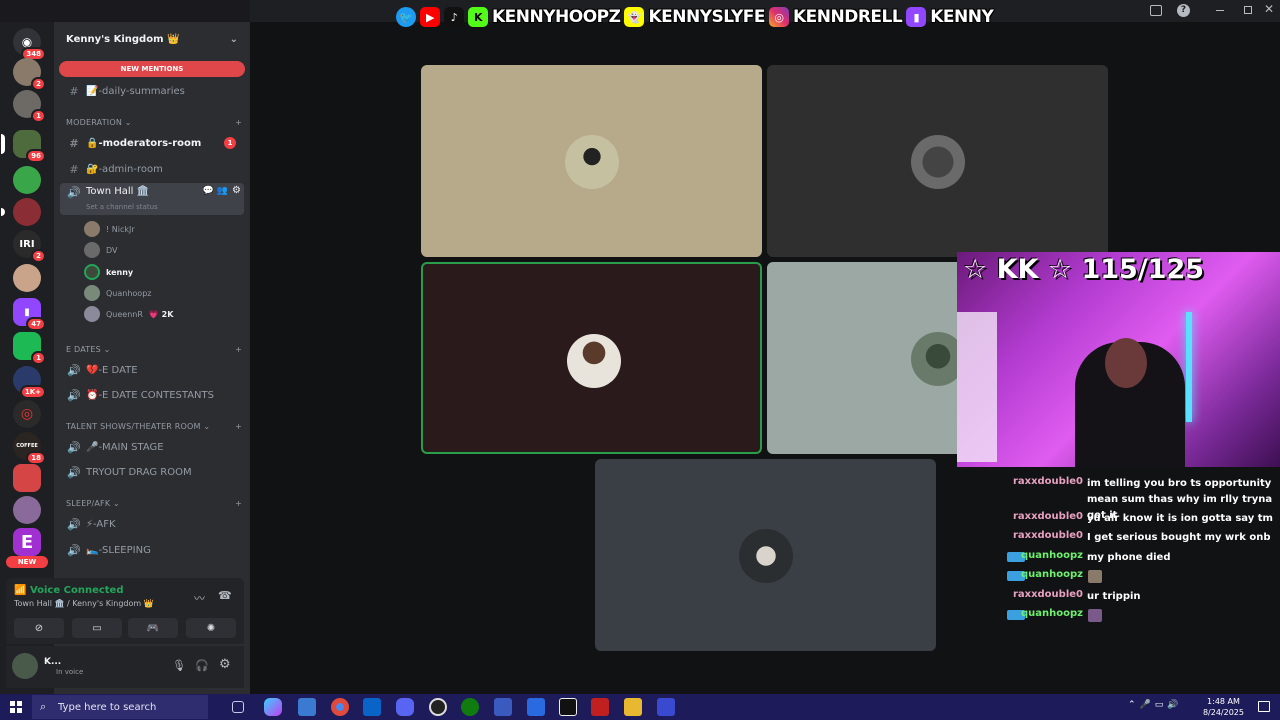  What do you see at coordinates (1155, 705) in the screenshot?
I see `system-tray-icons: ⌃🎤▭🔊` at bounding box center [1155, 705].